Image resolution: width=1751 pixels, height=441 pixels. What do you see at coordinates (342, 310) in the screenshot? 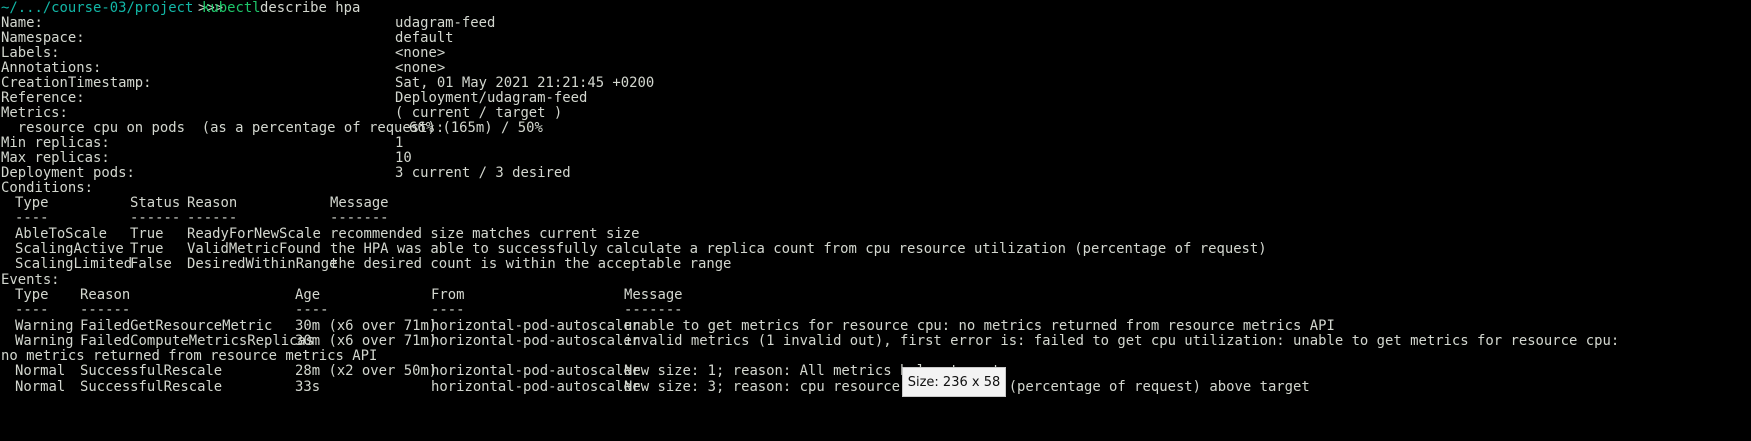
I see `events-dash-row: ---- ------ ---- ---- -------` at bounding box center [342, 310].